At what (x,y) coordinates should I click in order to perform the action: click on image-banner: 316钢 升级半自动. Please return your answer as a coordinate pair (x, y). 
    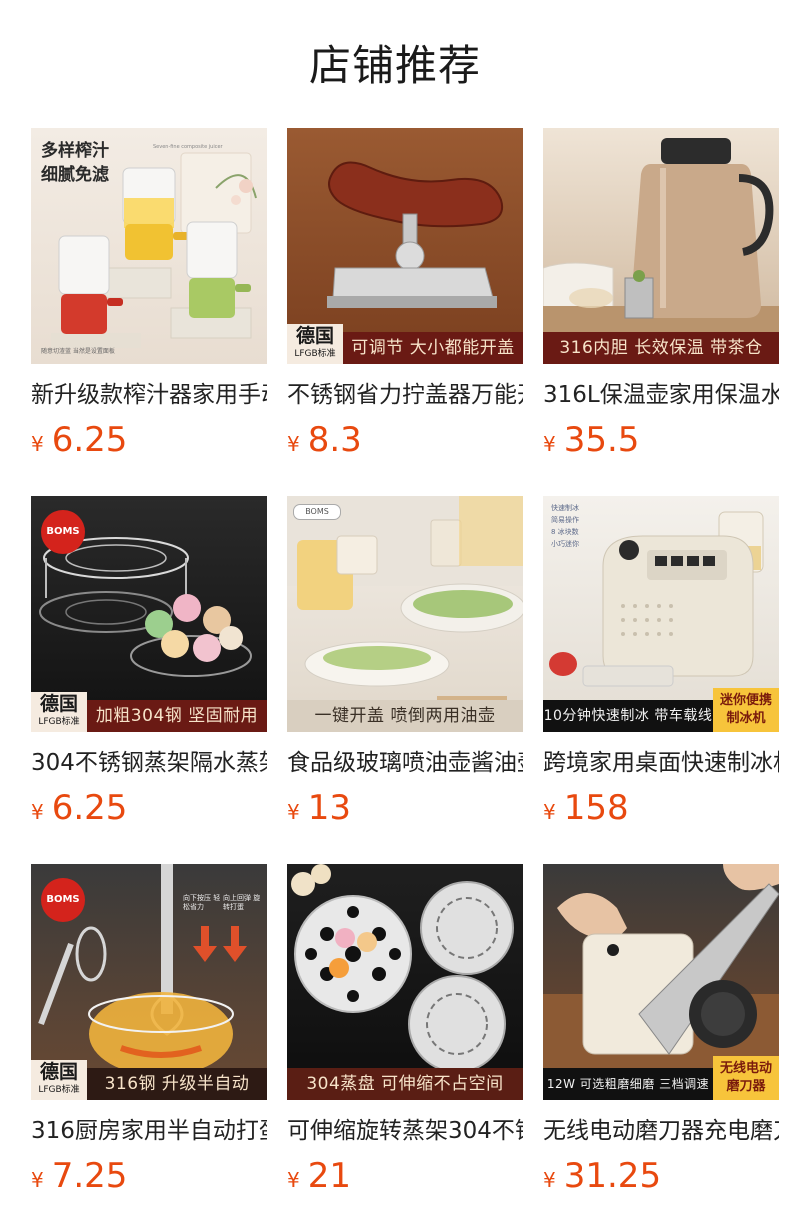
    Looking at the image, I should click on (177, 1084).